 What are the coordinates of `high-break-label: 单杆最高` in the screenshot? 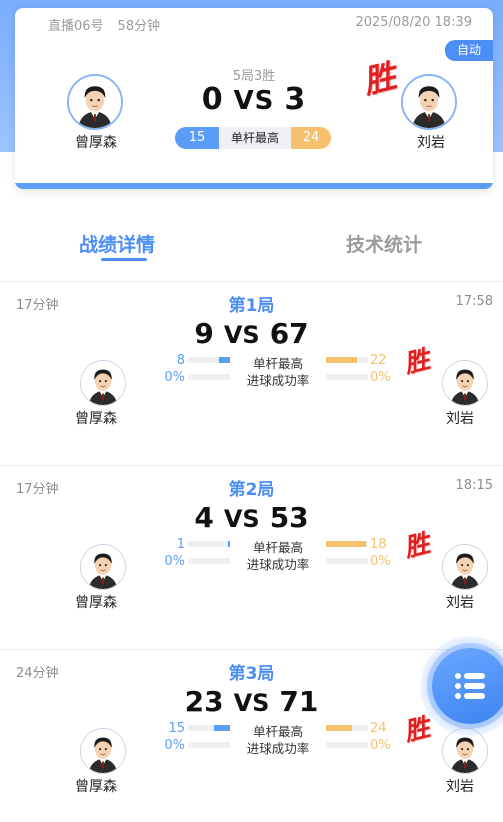 It's located at (255, 138).